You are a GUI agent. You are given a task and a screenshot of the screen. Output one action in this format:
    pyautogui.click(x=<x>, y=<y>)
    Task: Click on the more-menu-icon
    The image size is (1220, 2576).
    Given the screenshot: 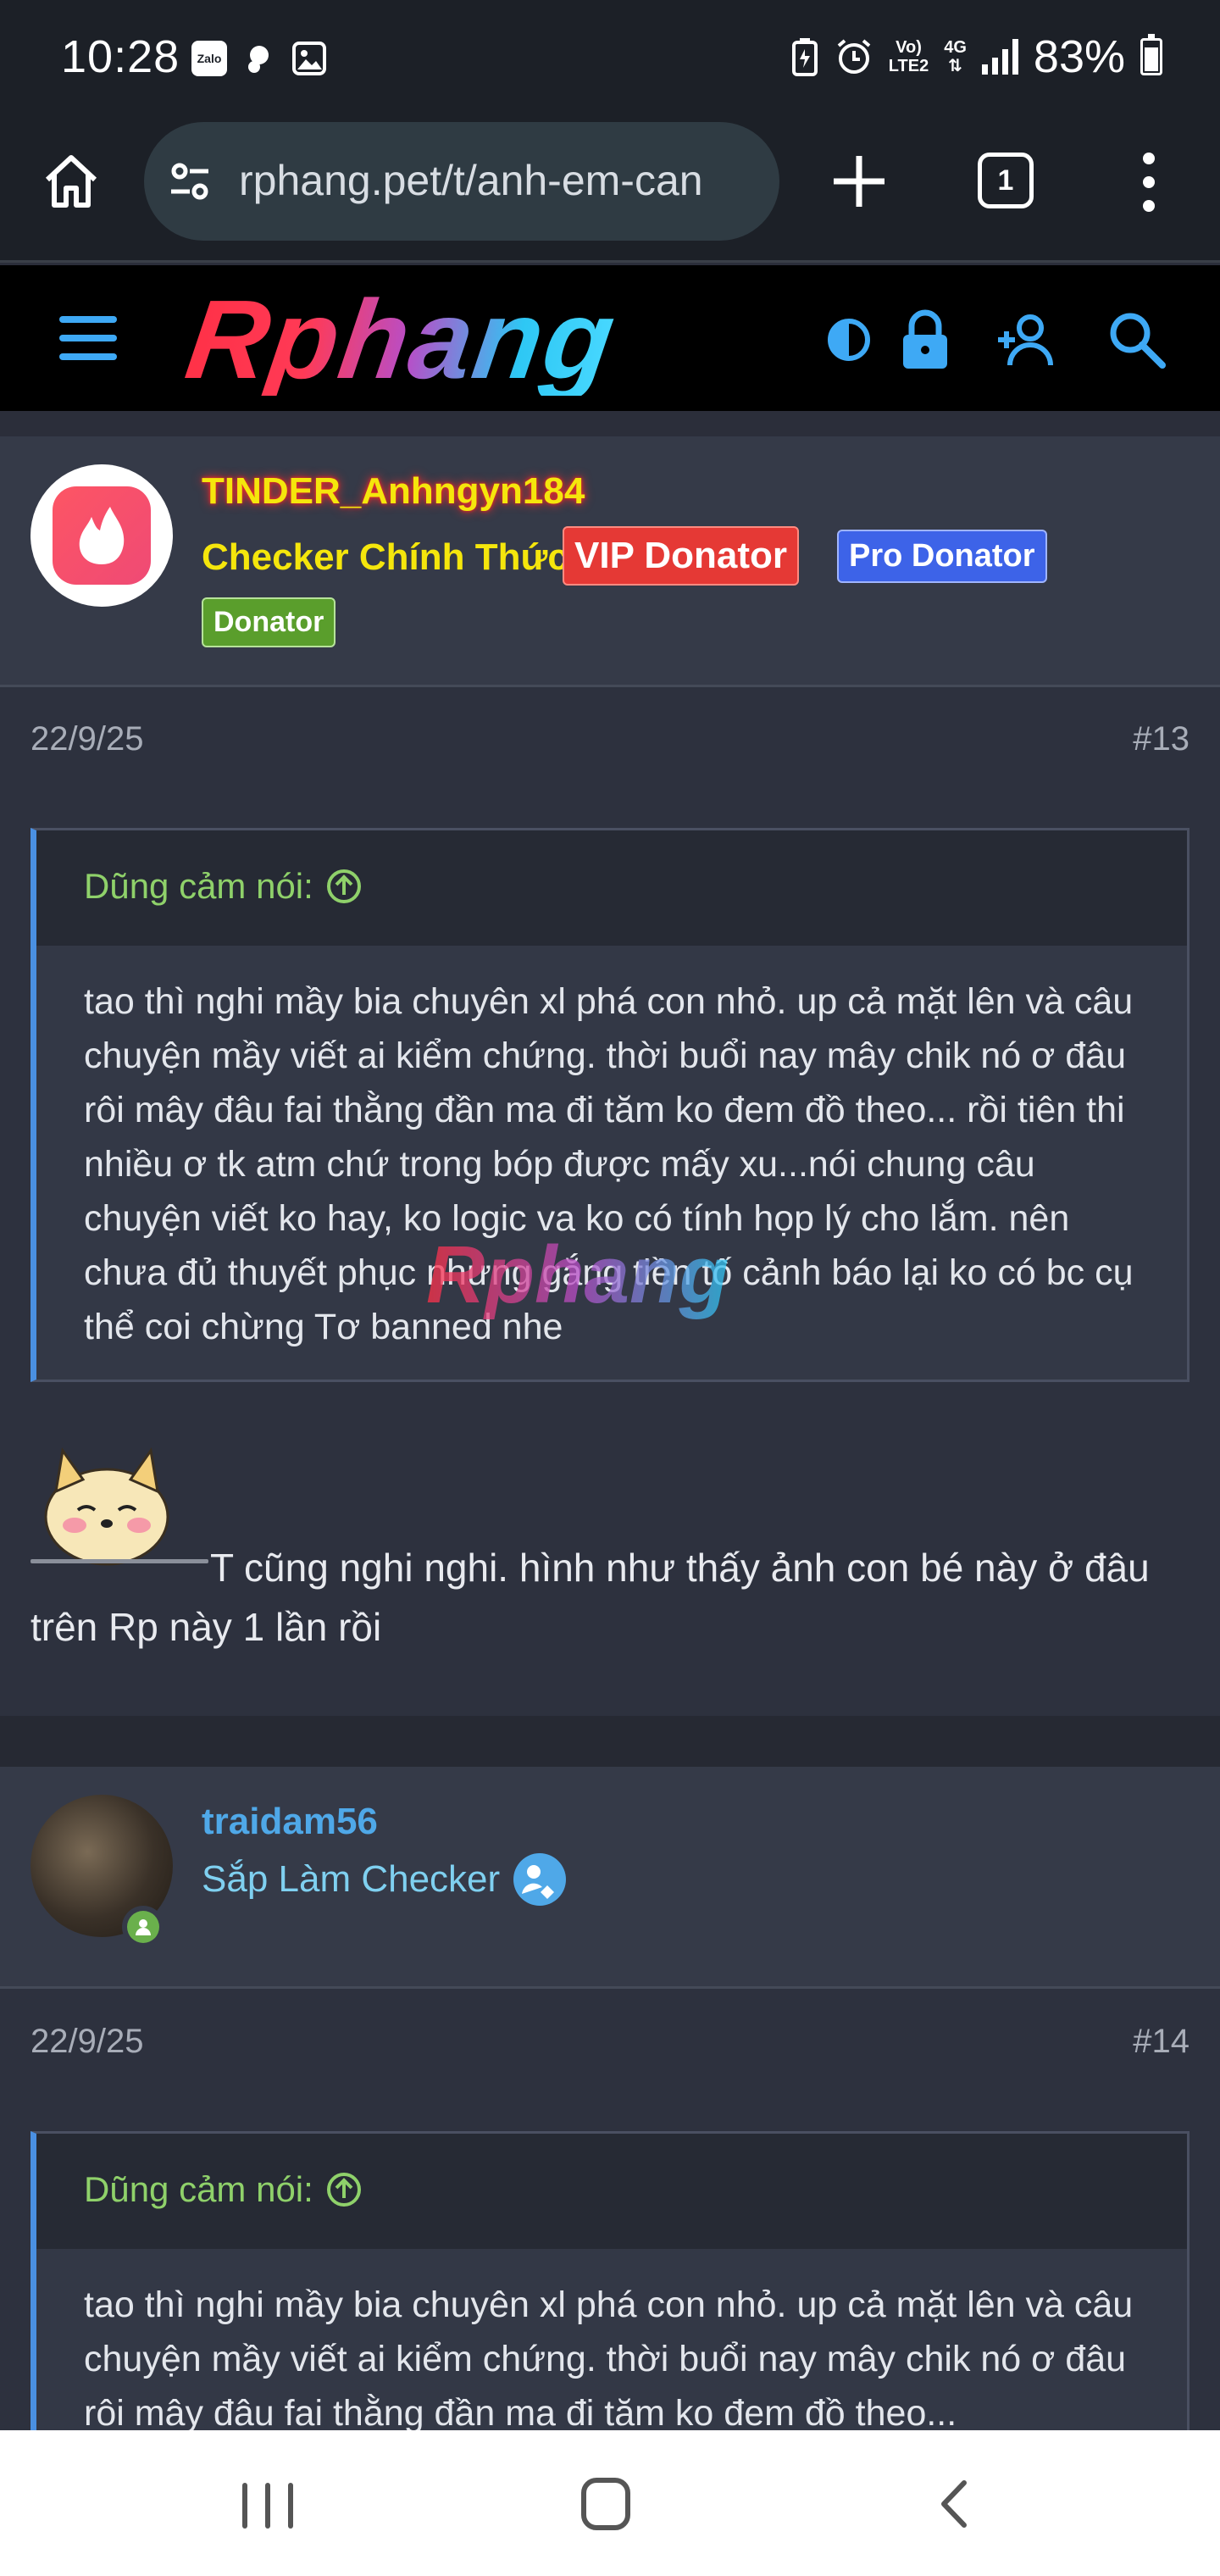 What is the action you would take?
    pyautogui.click(x=1149, y=182)
    